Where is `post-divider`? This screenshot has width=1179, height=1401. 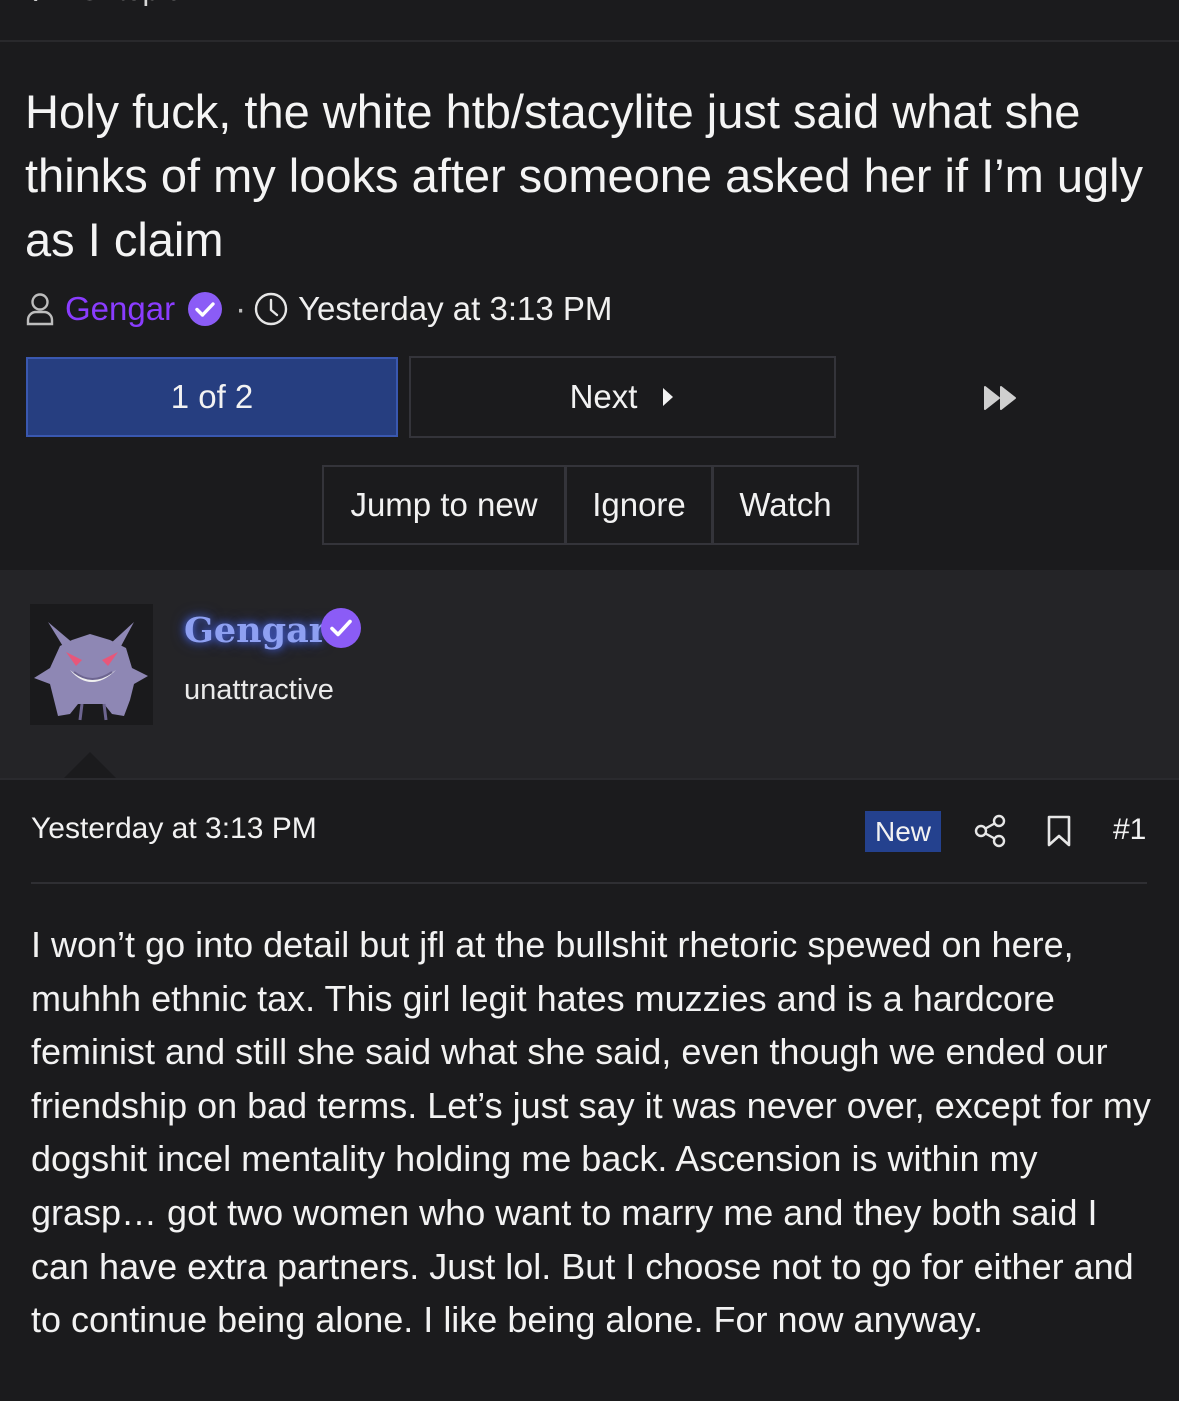
post-divider is located at coordinates (589, 883).